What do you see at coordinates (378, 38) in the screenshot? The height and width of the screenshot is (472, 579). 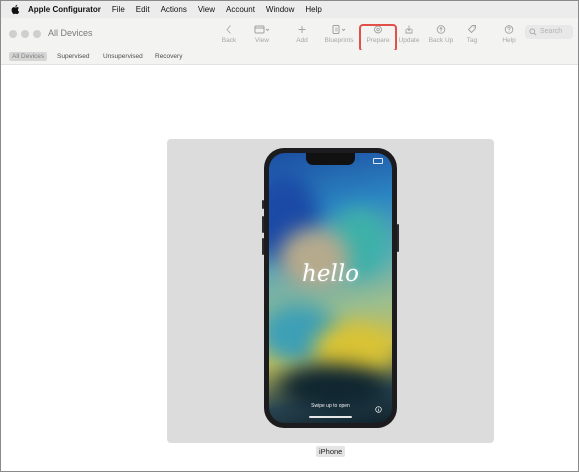 I see `prepare-highlight-annotation` at bounding box center [378, 38].